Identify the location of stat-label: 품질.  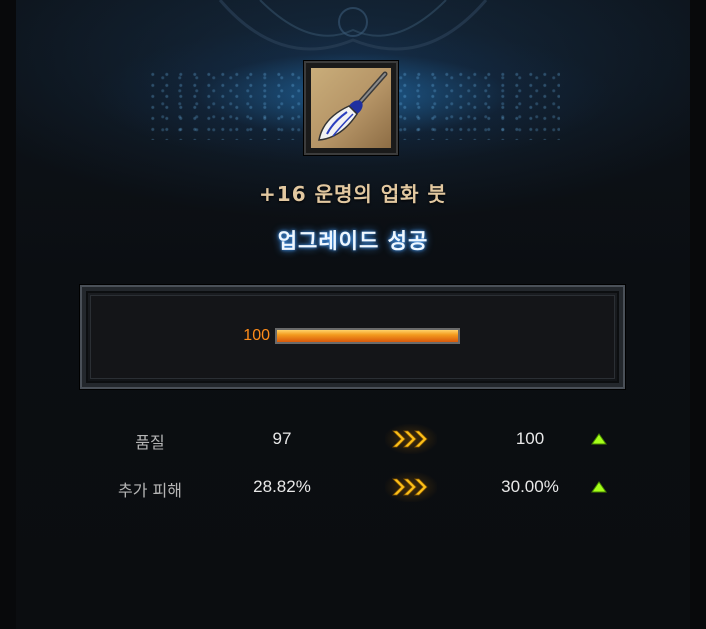
(150, 442).